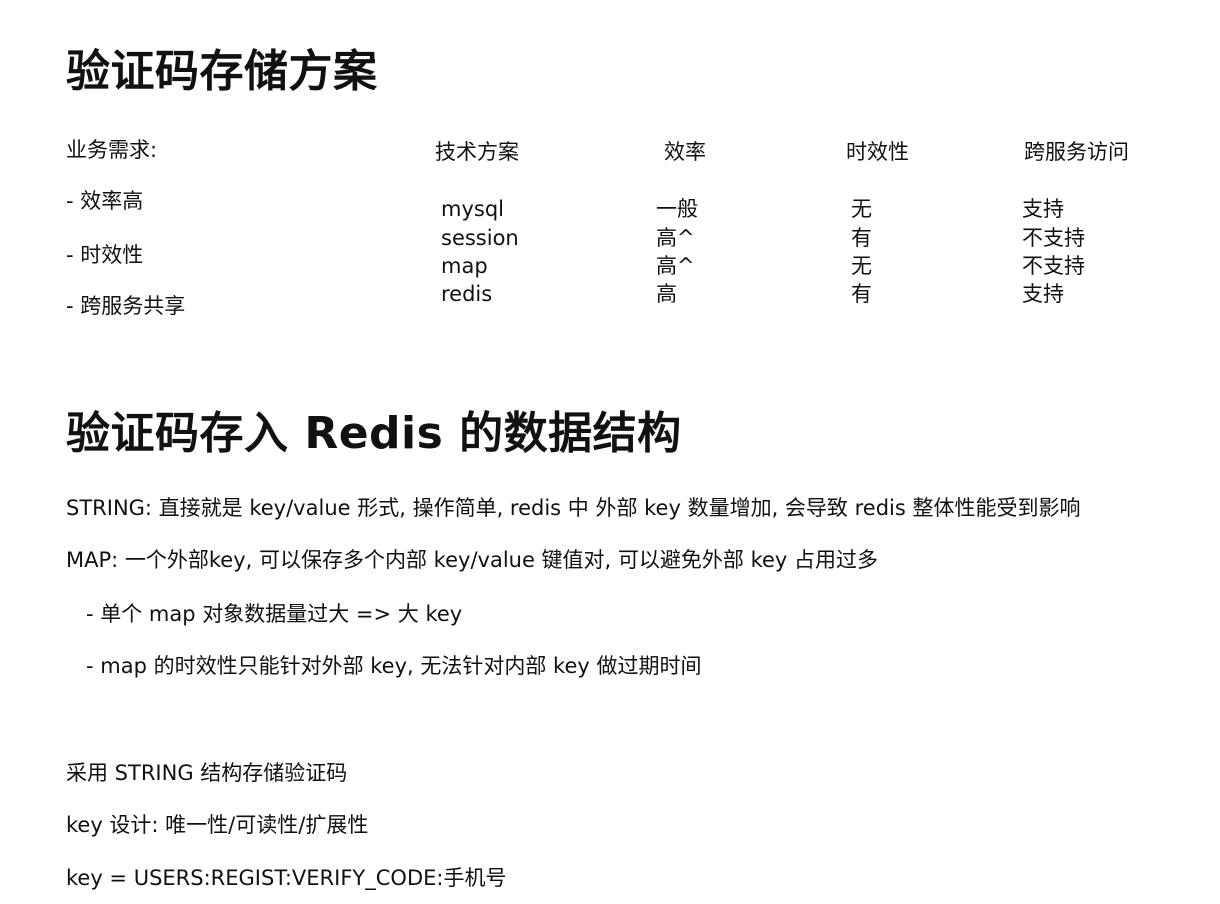 The height and width of the screenshot is (904, 1220). I want to click on requirement-item: - 跨服务共享, so click(126, 306).